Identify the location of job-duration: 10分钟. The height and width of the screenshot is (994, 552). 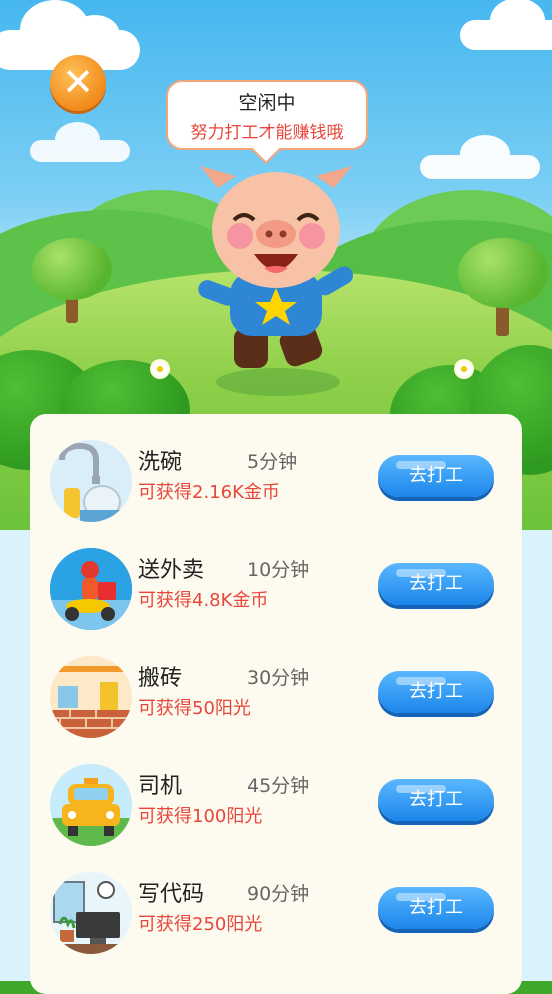
(278, 570).